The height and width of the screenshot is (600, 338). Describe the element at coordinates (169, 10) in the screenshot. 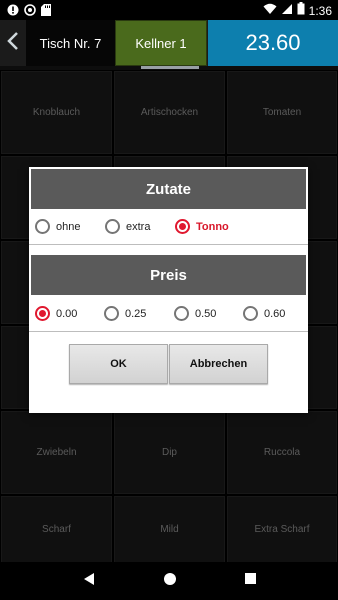

I see `status-bar: 1:36` at that location.